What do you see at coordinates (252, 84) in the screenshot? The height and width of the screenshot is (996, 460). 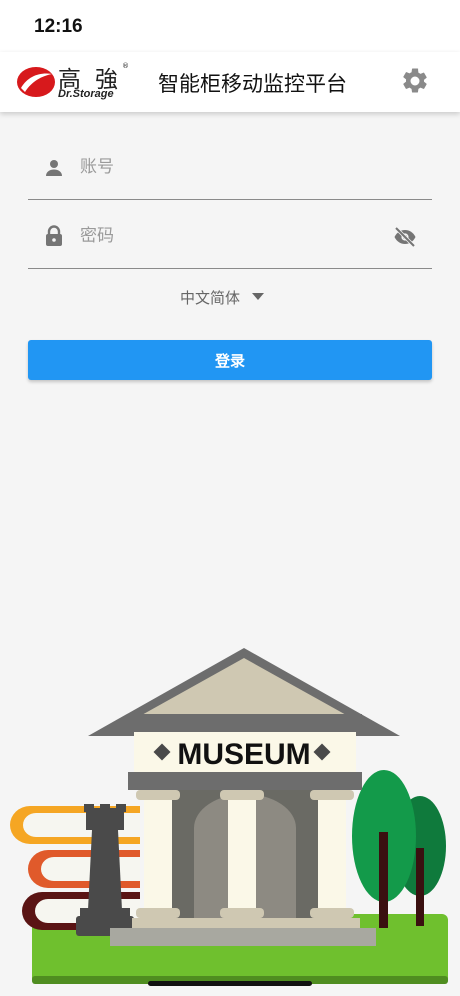 I see `app-title: 智能柜移动监控平台` at bounding box center [252, 84].